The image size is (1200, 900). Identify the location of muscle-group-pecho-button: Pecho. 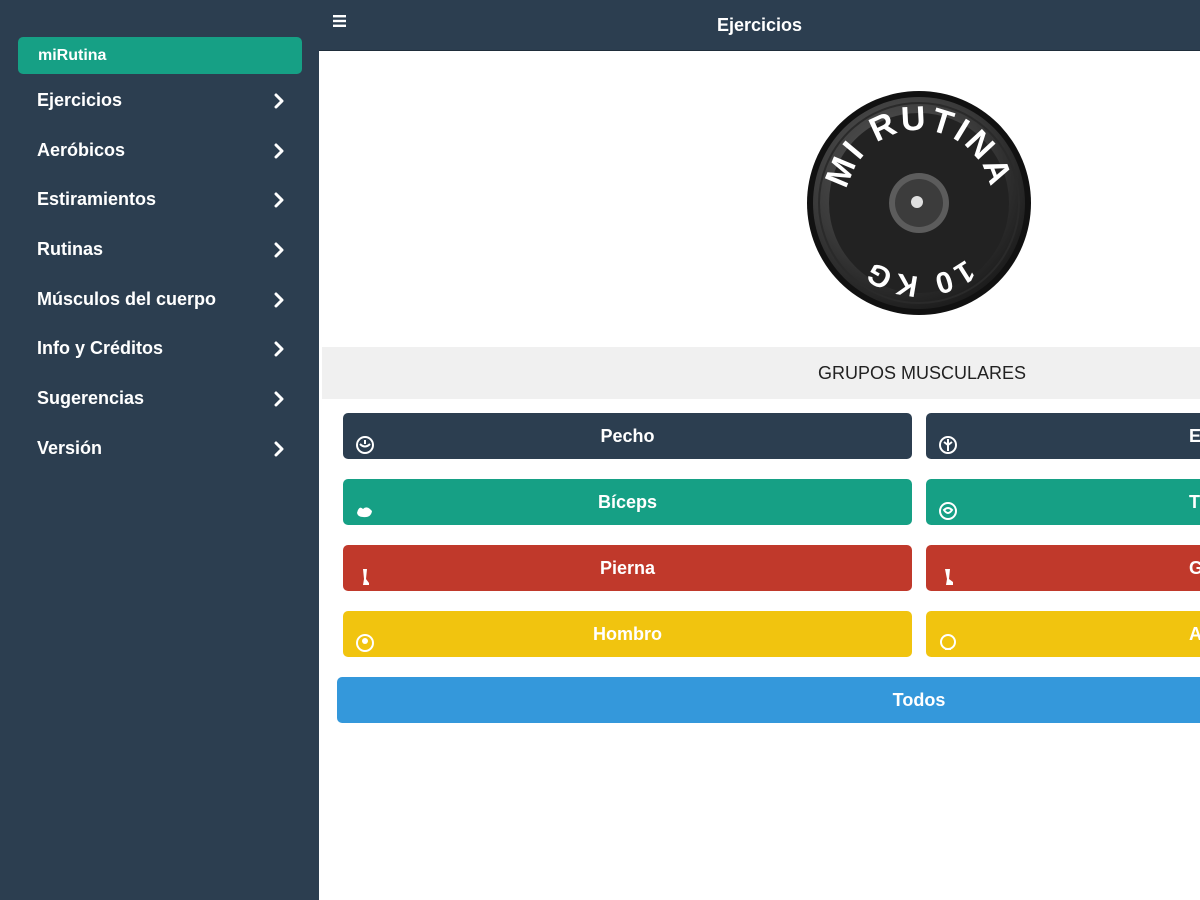
(627, 436).